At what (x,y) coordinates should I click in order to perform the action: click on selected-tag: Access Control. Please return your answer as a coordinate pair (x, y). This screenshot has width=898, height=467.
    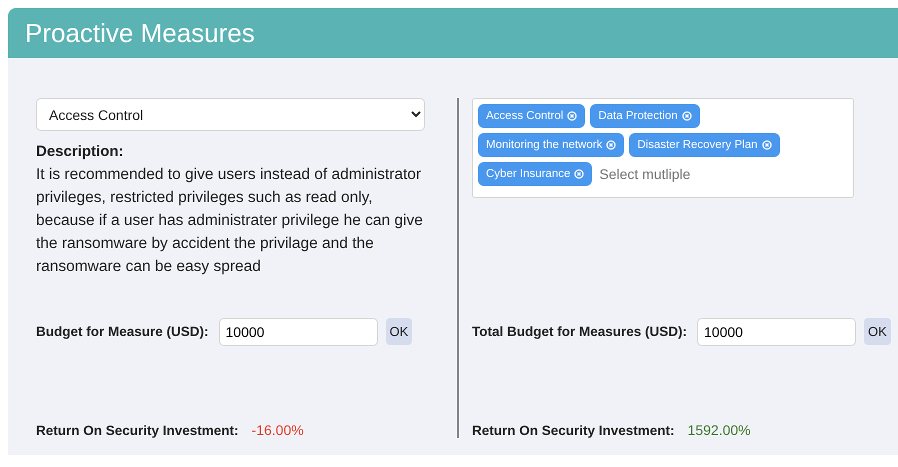
    Looking at the image, I should click on (532, 116).